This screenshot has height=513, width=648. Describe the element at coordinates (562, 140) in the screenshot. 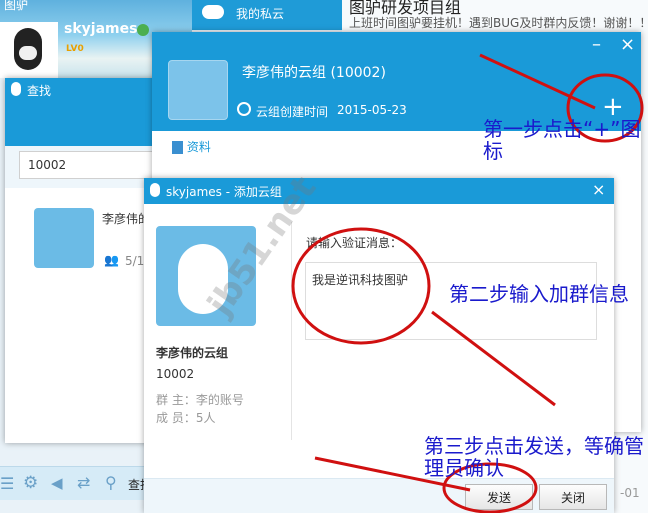

I see `step1-annotation: 第一步点击“+”图标` at that location.